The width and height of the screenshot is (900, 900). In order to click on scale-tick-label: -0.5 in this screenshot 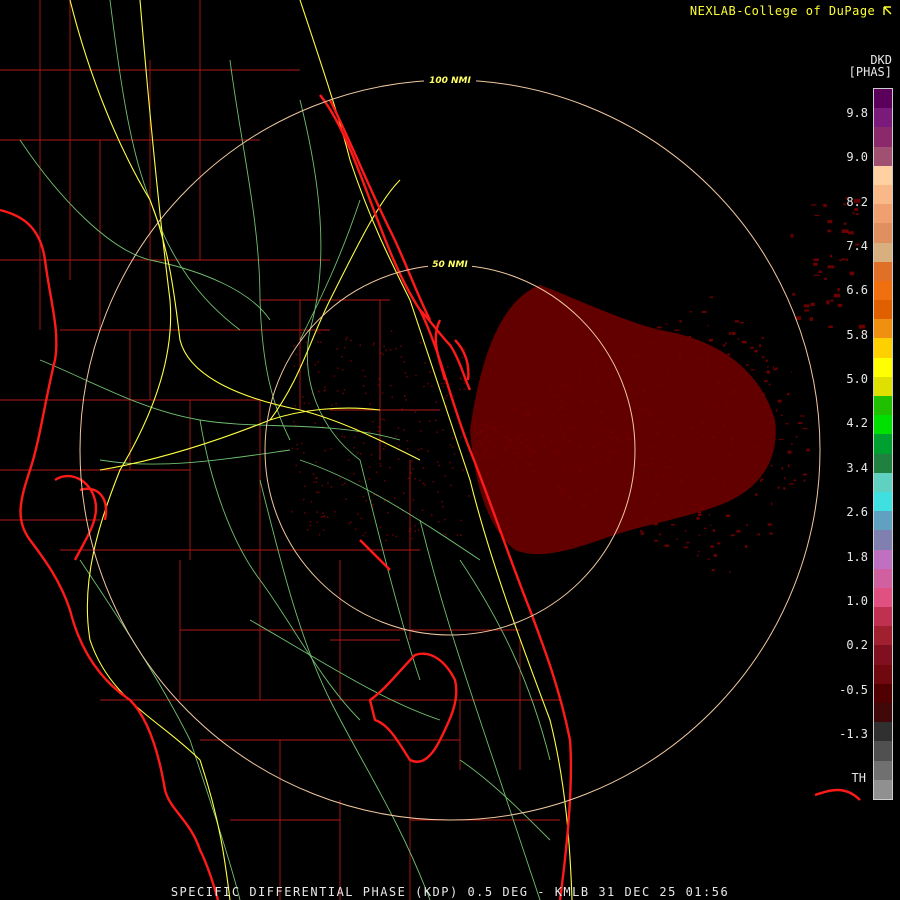, I will do `click(853, 690)`.